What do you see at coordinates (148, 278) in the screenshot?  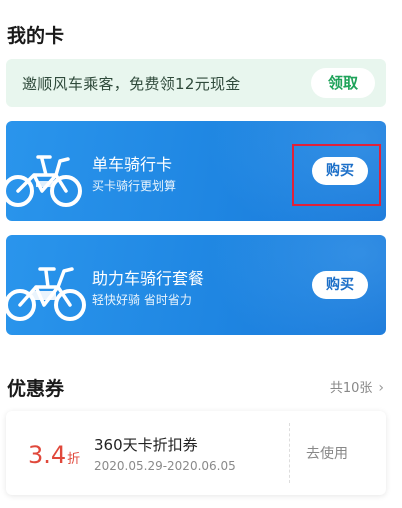 I see `card-title: 助力车骑行套餐` at bounding box center [148, 278].